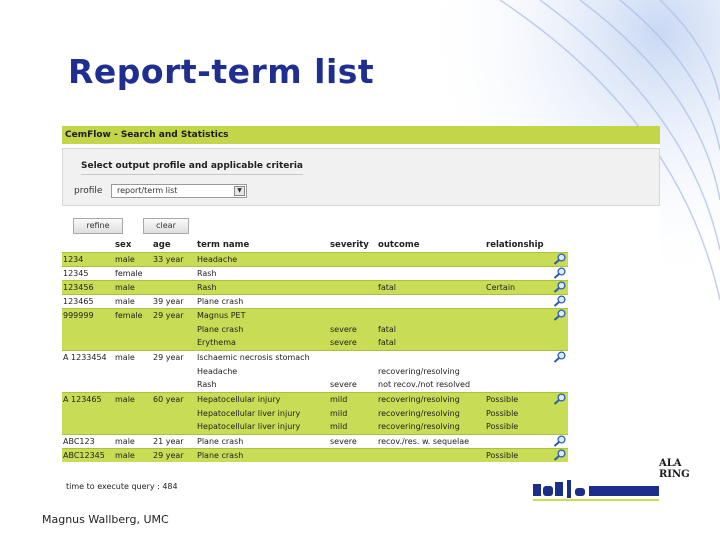  What do you see at coordinates (123, 244) in the screenshot?
I see `column-header-sex: sex` at bounding box center [123, 244].